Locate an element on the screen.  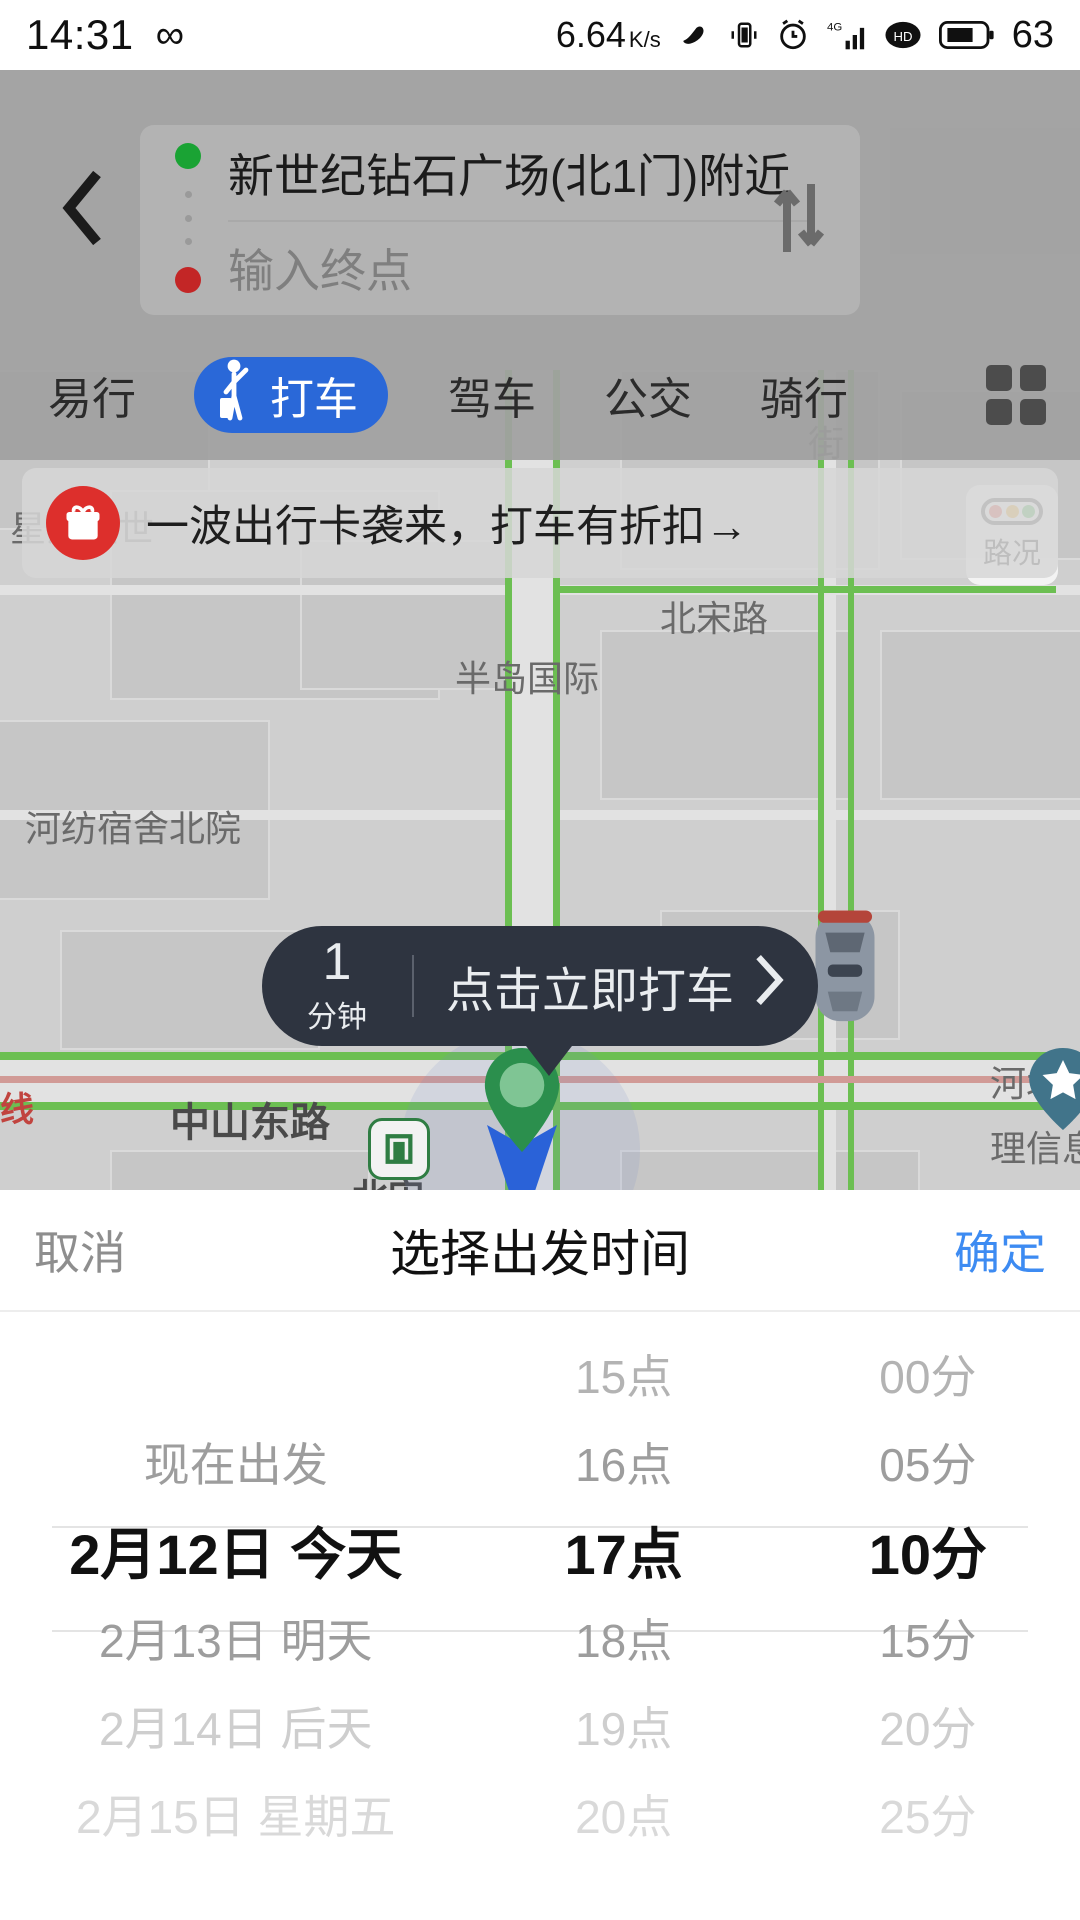
hail-callout-button: 1 分钟 点击立即打车 is located at coordinates (540, 986).